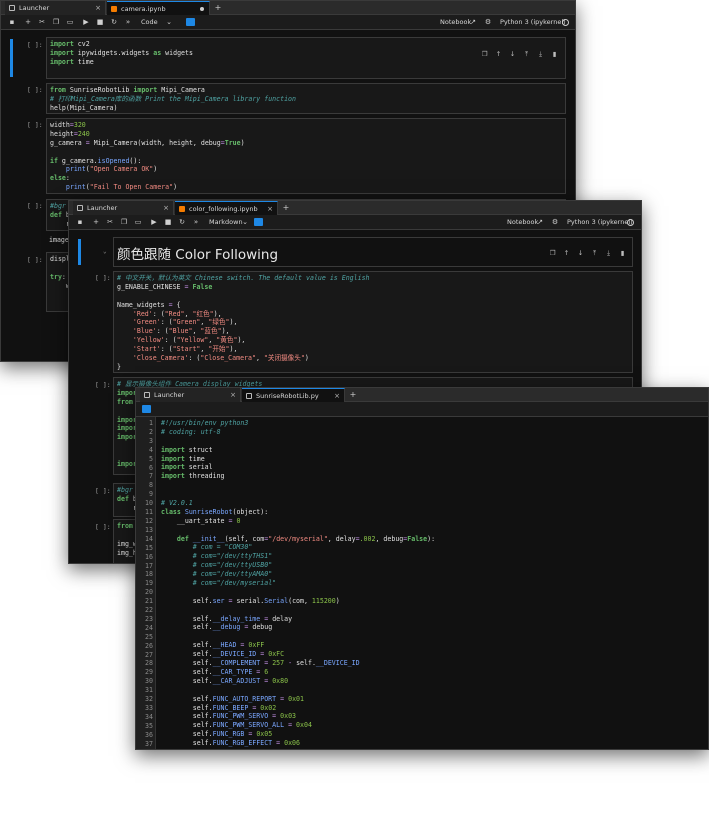  What do you see at coordinates (177, 52) in the screenshot?
I see `code-token: widgets` at bounding box center [177, 52].